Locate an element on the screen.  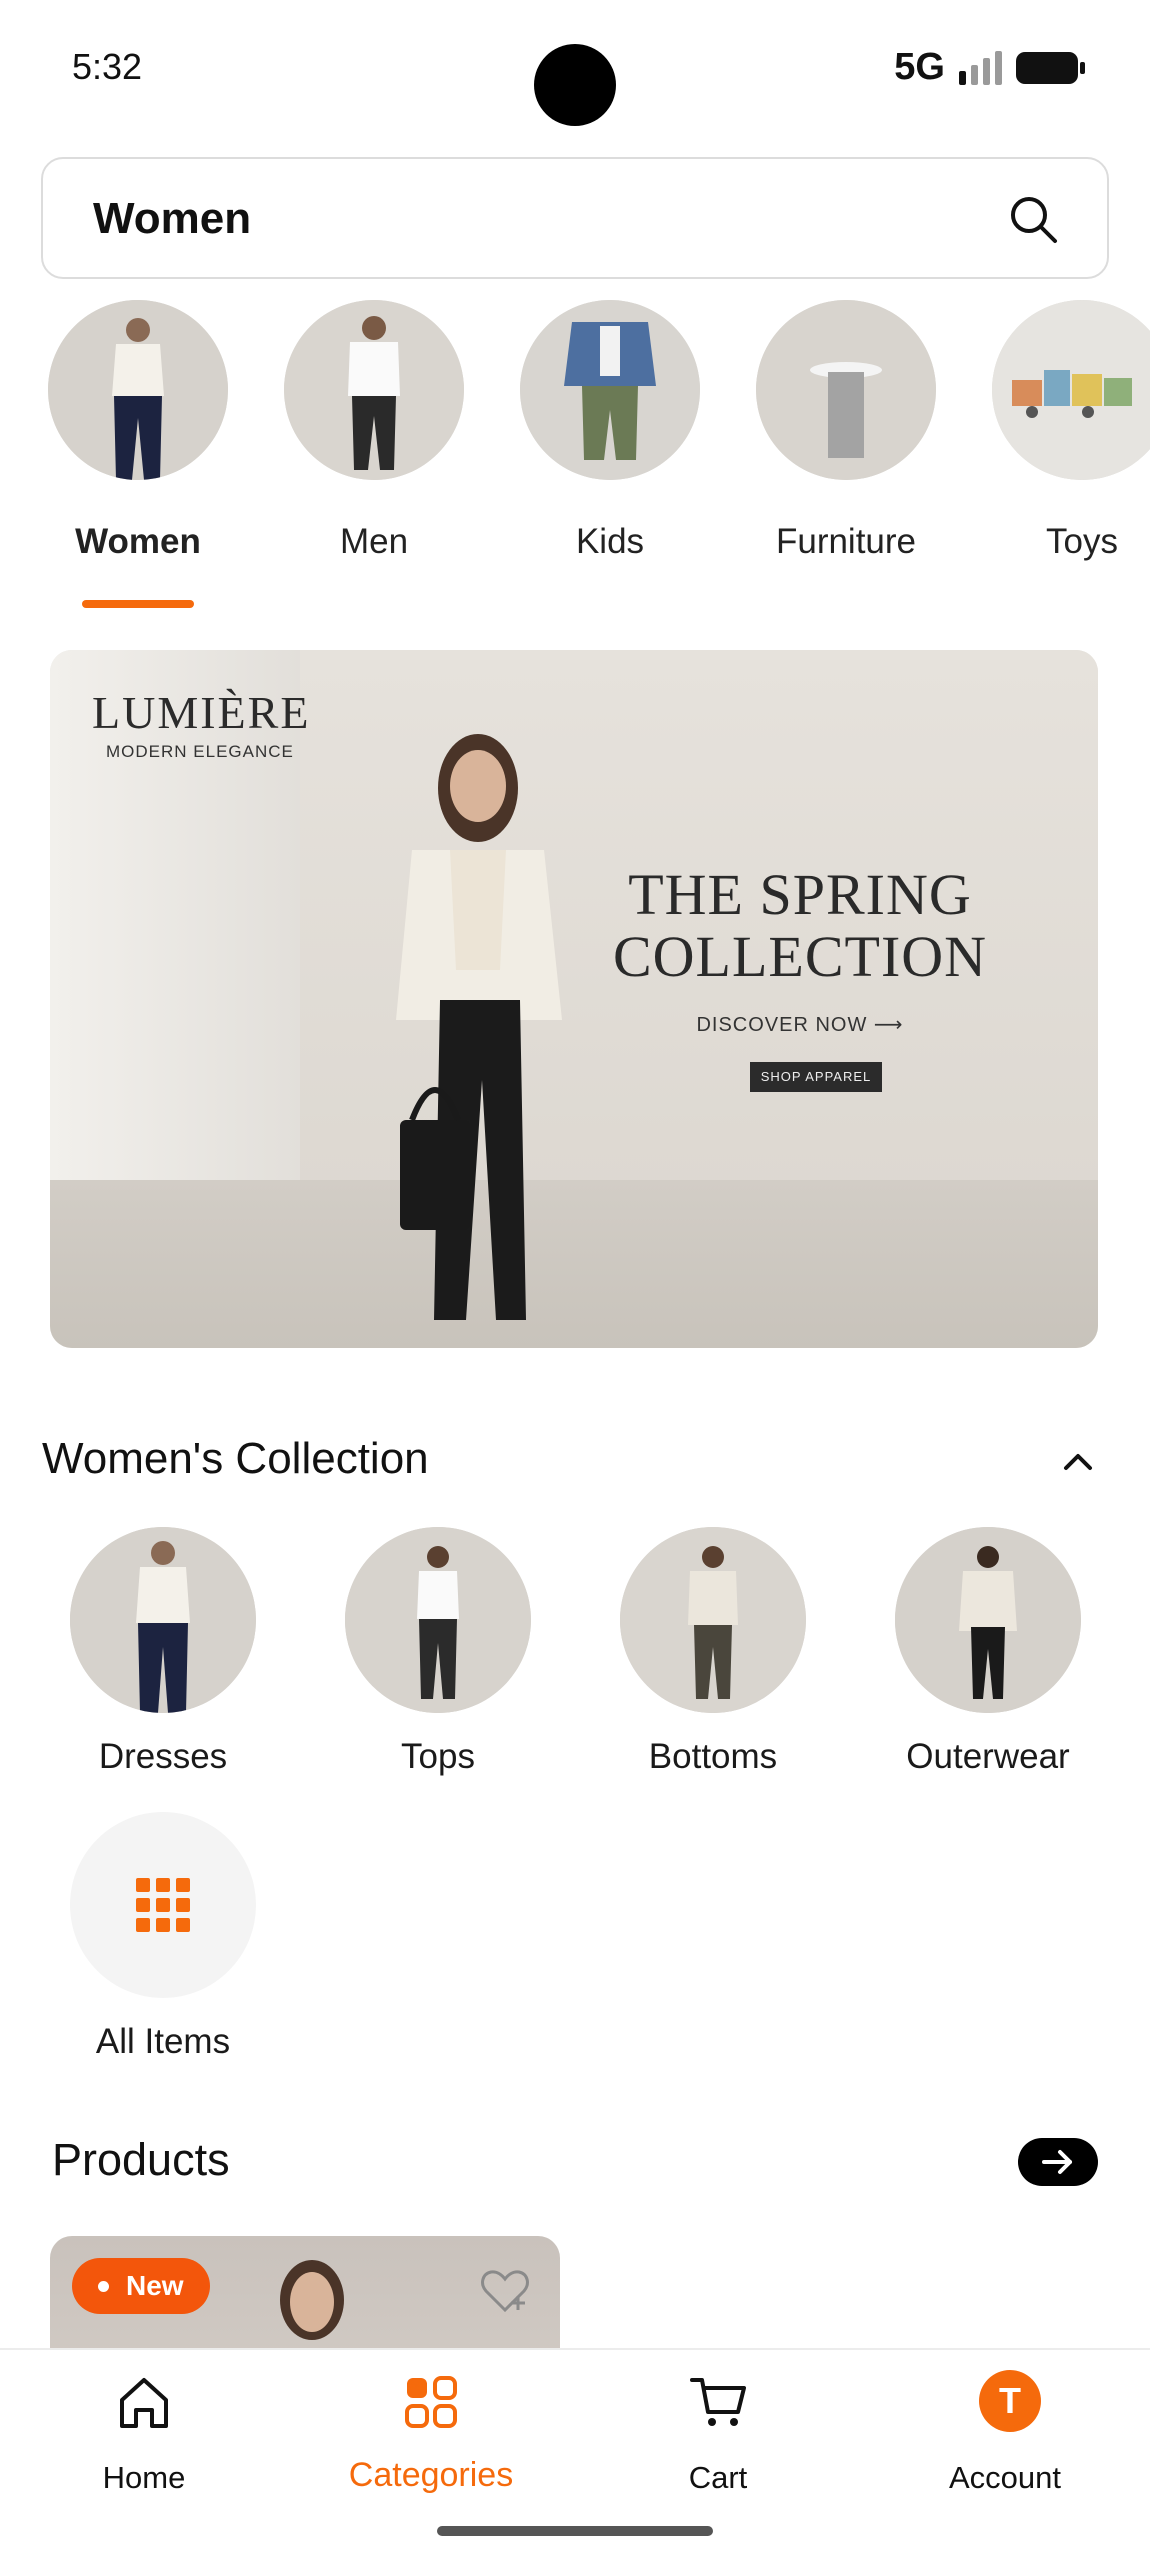
nav-account: T Account is located at coordinates (1005, 2425).